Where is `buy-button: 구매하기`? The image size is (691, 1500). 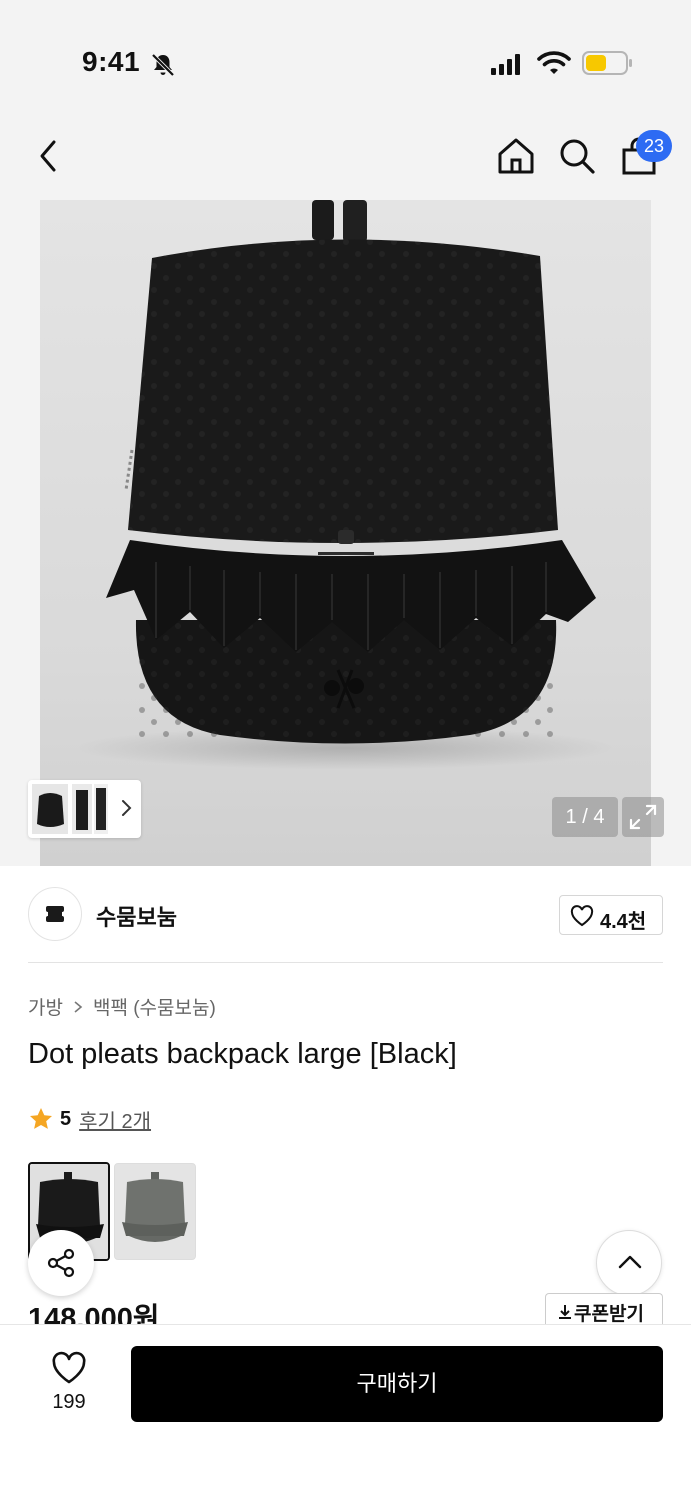 buy-button: 구매하기 is located at coordinates (397, 1384).